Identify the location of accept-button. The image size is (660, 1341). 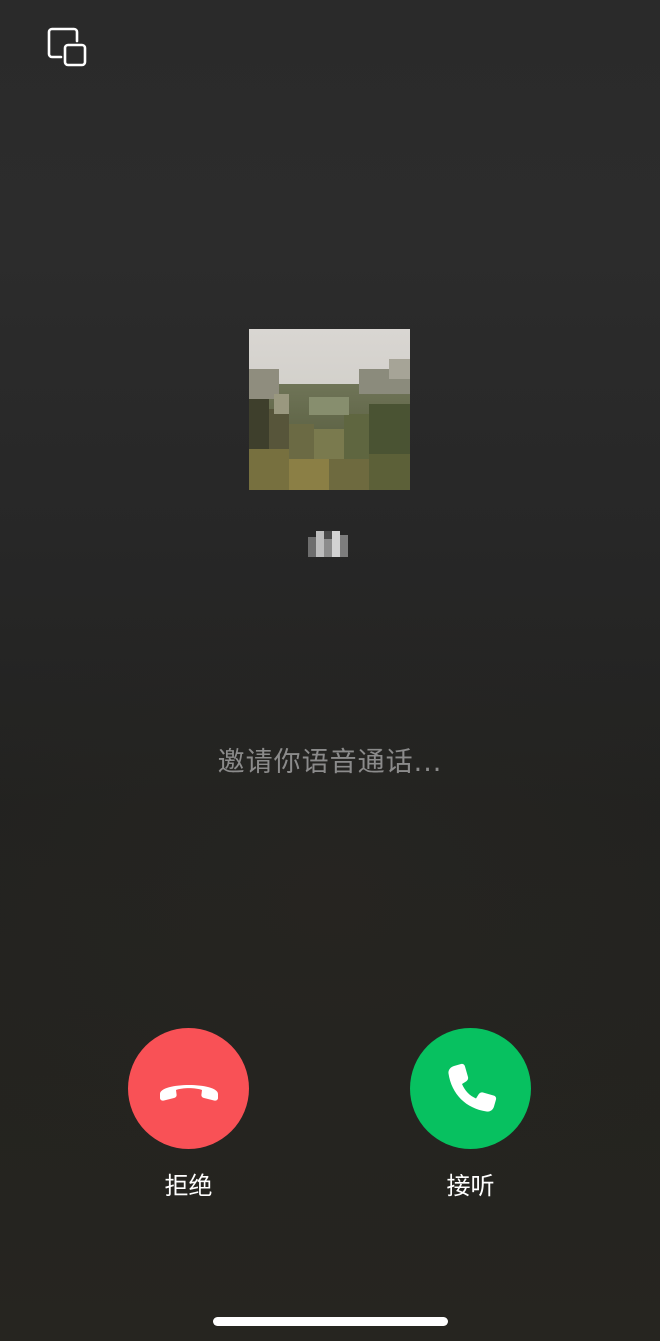
(470, 1088).